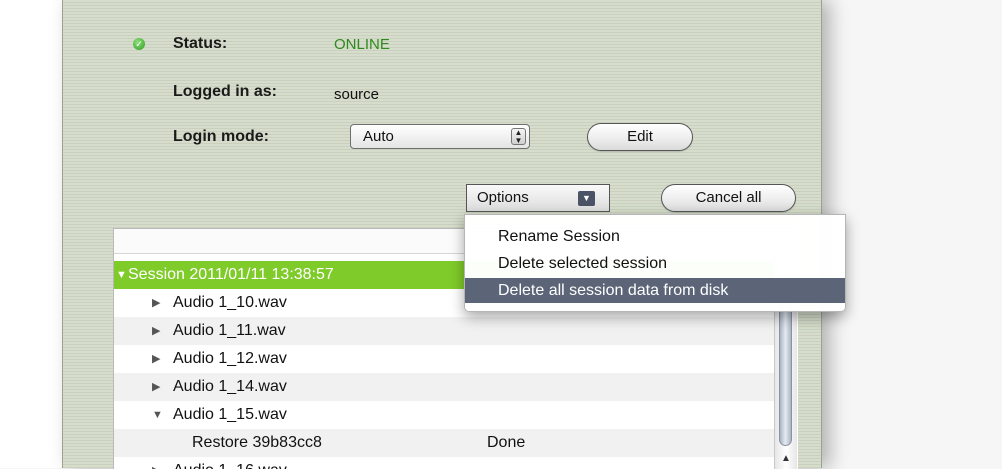  I want to click on menu-item-rename-session: Rename Session, so click(655, 236).